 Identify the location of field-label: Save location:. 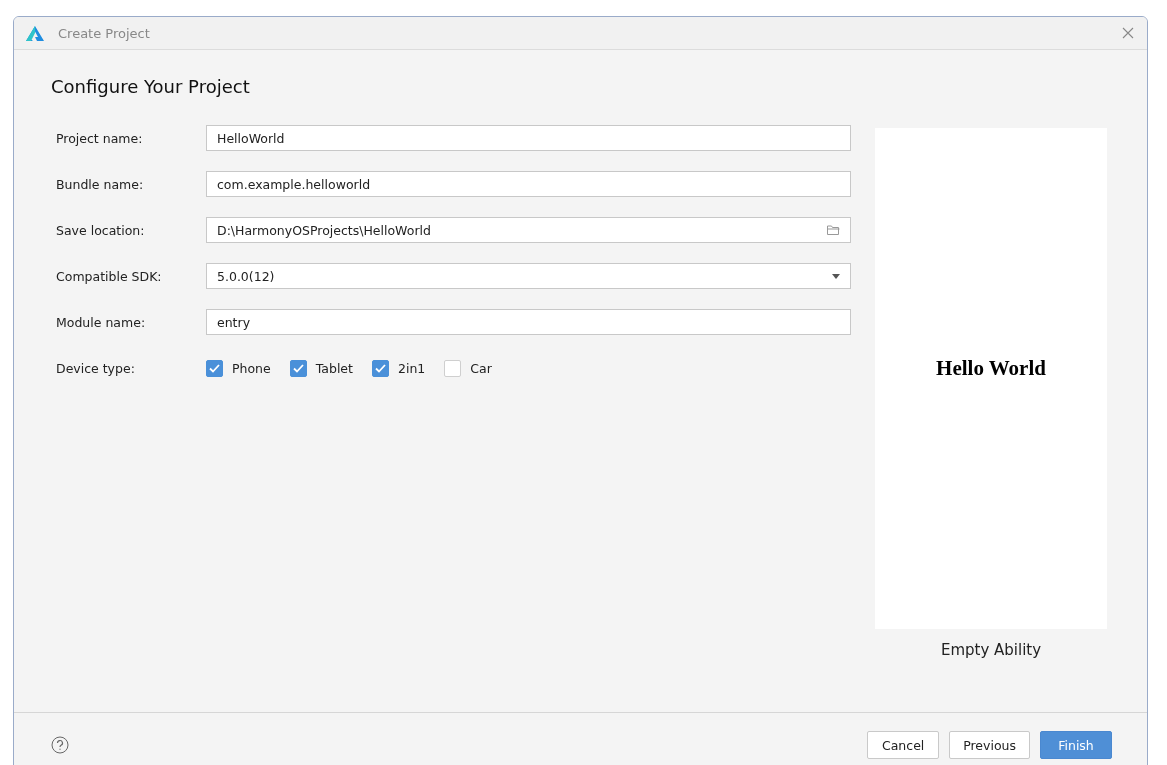
(100, 230).